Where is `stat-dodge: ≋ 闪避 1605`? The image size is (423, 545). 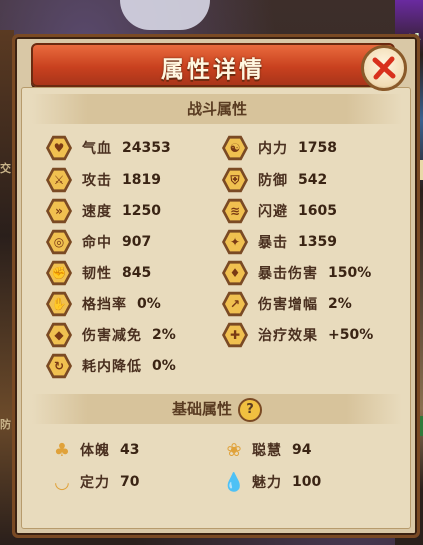 stat-dodge: ≋ 闪避 1605 is located at coordinates (279, 211).